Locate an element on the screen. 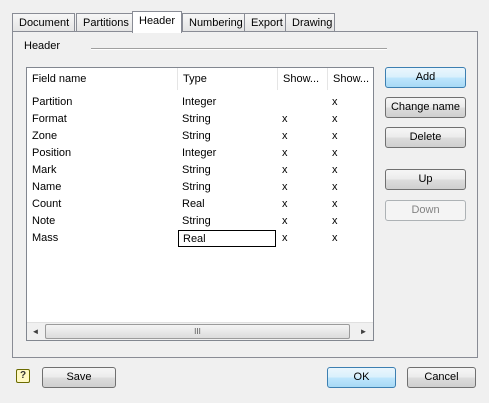 The width and height of the screenshot is (489, 403). table-row: Zone String x x is located at coordinates (200, 136).